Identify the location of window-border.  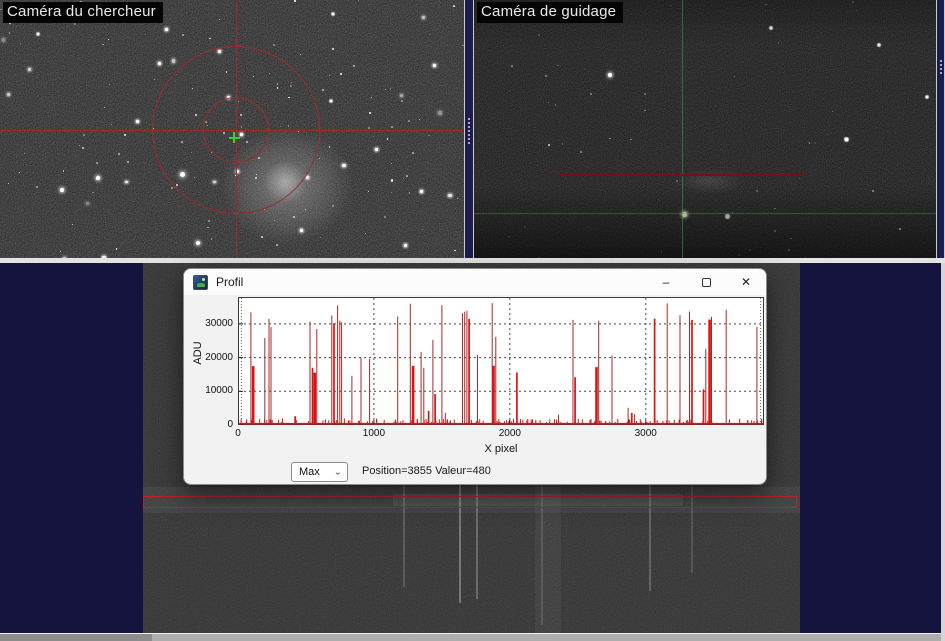
(943, 452).